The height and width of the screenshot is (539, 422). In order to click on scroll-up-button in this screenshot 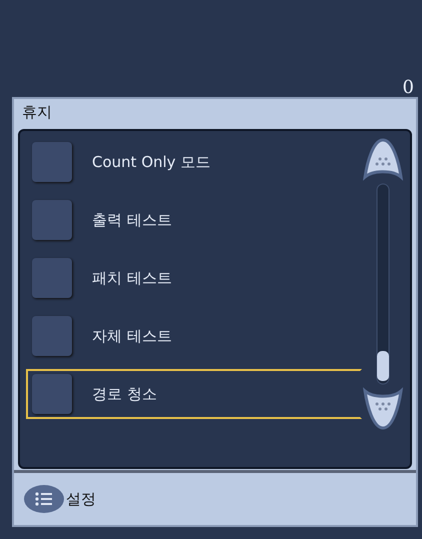, I will do `click(383, 160)`.